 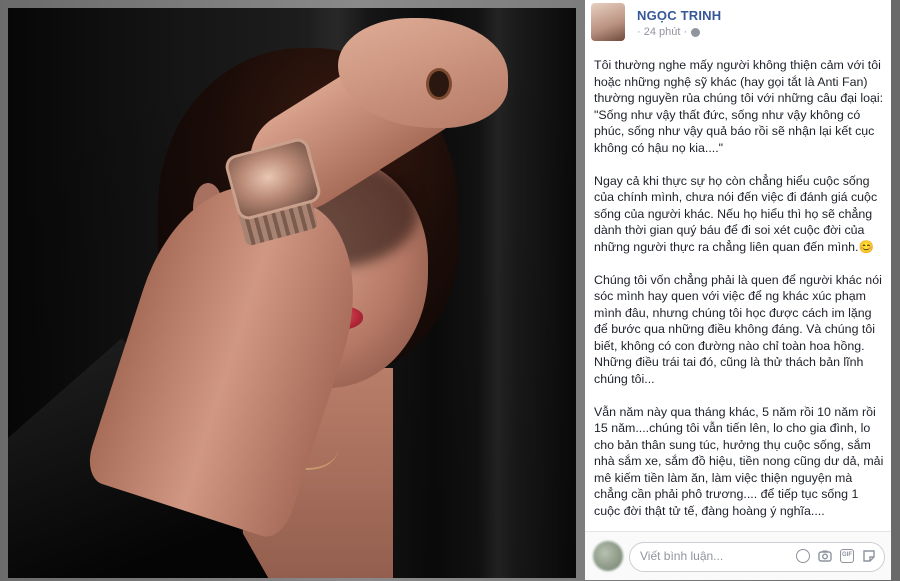 I want to click on comment-bar: Viết bình luận... GIF, so click(x=738, y=555).